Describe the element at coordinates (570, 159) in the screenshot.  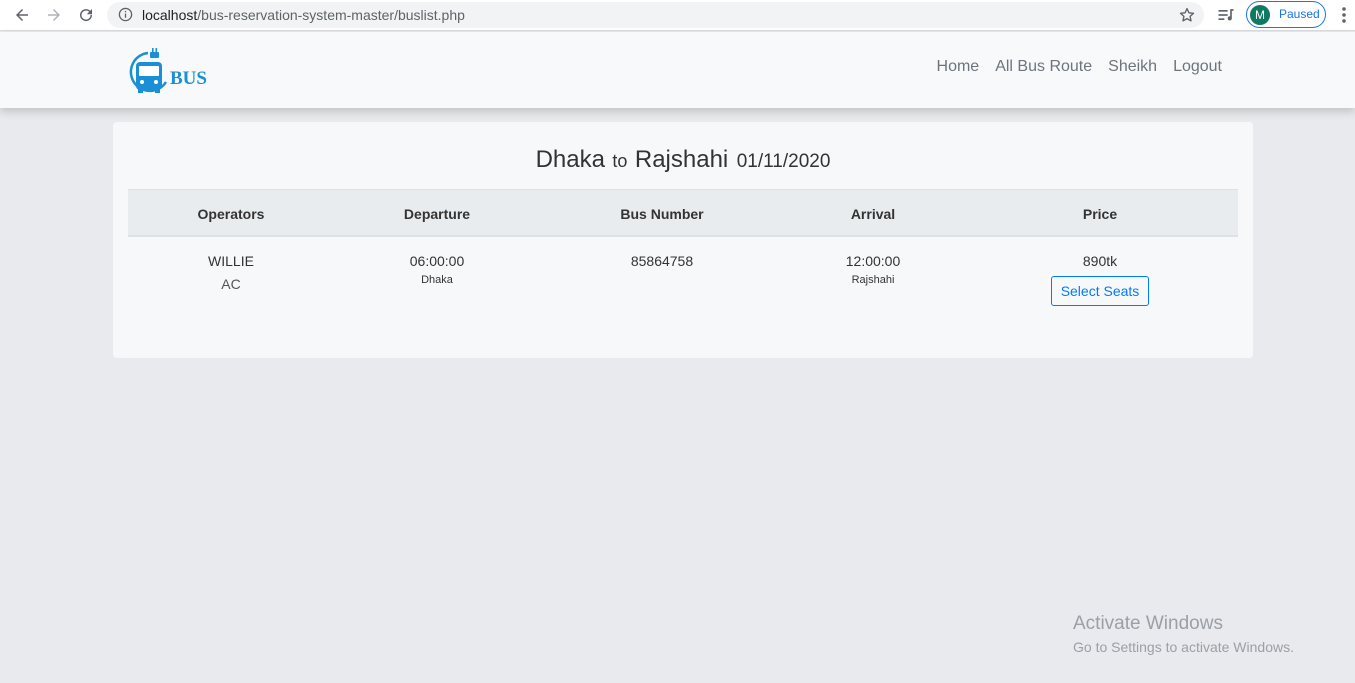
I see `route-from: Dhaka` at that location.